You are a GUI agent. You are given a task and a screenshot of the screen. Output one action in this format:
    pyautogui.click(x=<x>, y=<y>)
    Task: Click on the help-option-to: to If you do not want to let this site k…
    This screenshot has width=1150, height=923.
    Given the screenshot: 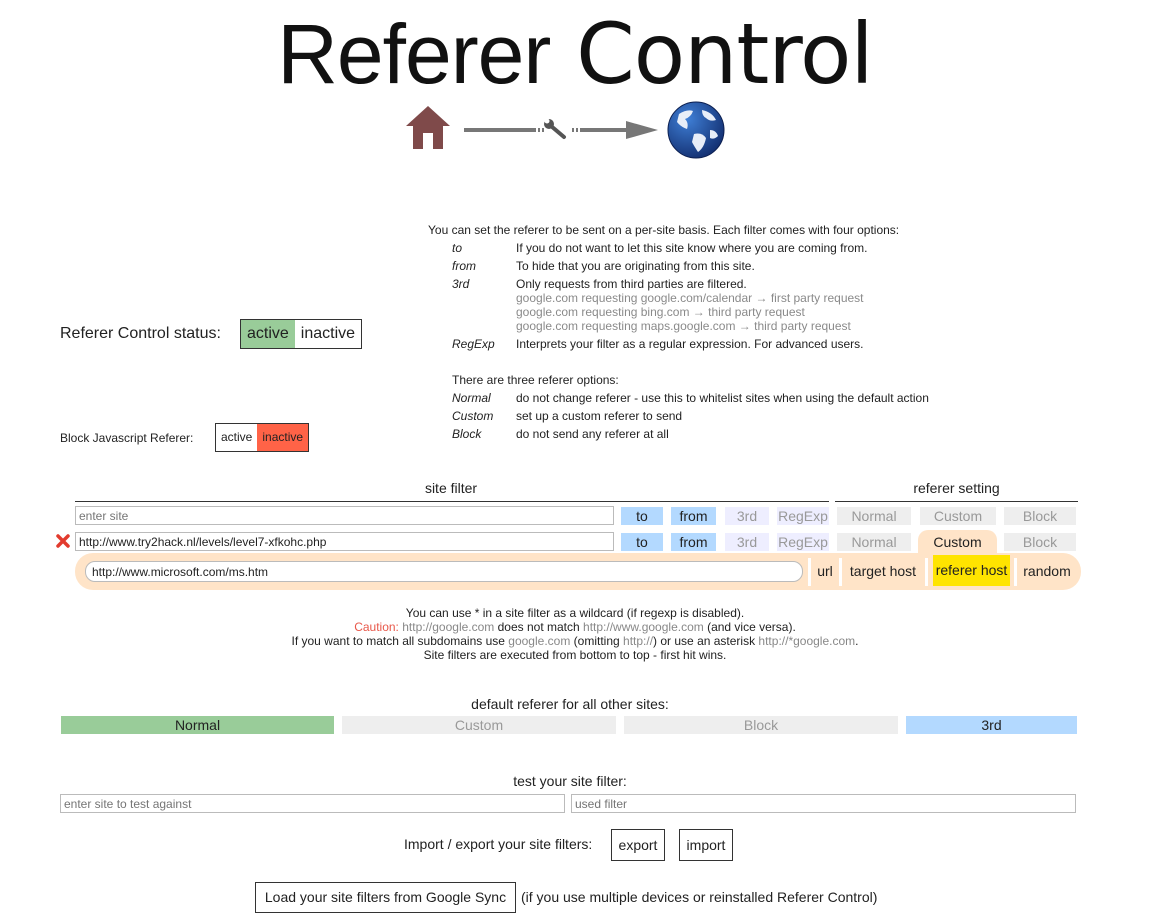 What is the action you would take?
    pyautogui.click(x=660, y=248)
    